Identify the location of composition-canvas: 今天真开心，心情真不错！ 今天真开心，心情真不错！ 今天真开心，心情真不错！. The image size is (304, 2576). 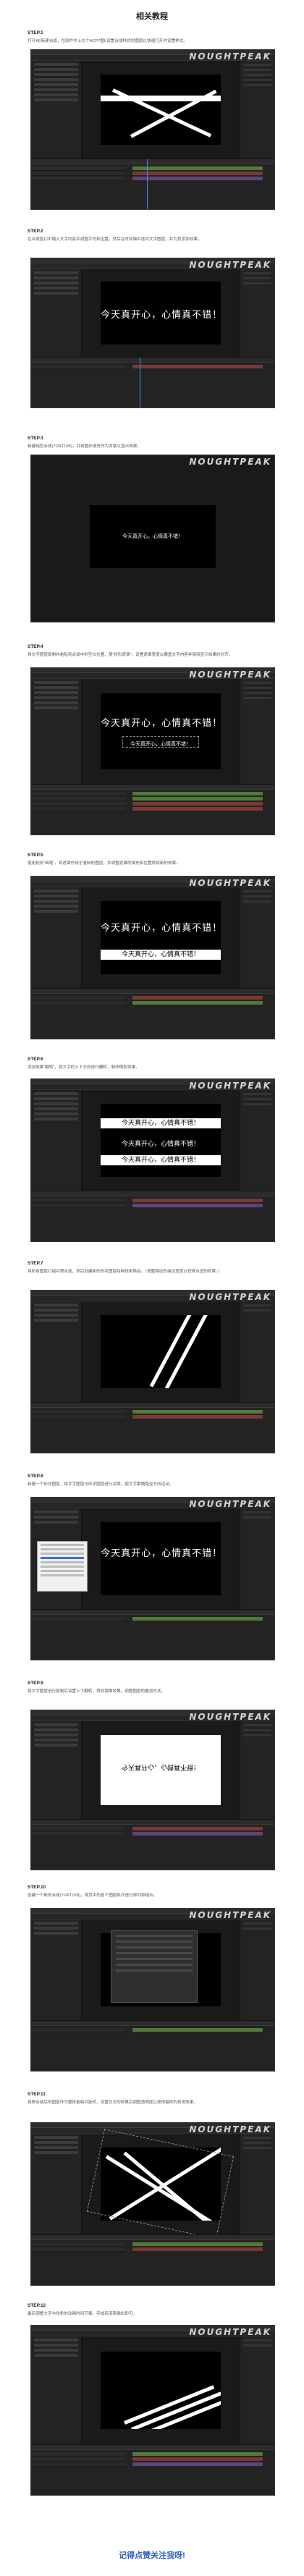
(161, 1141).